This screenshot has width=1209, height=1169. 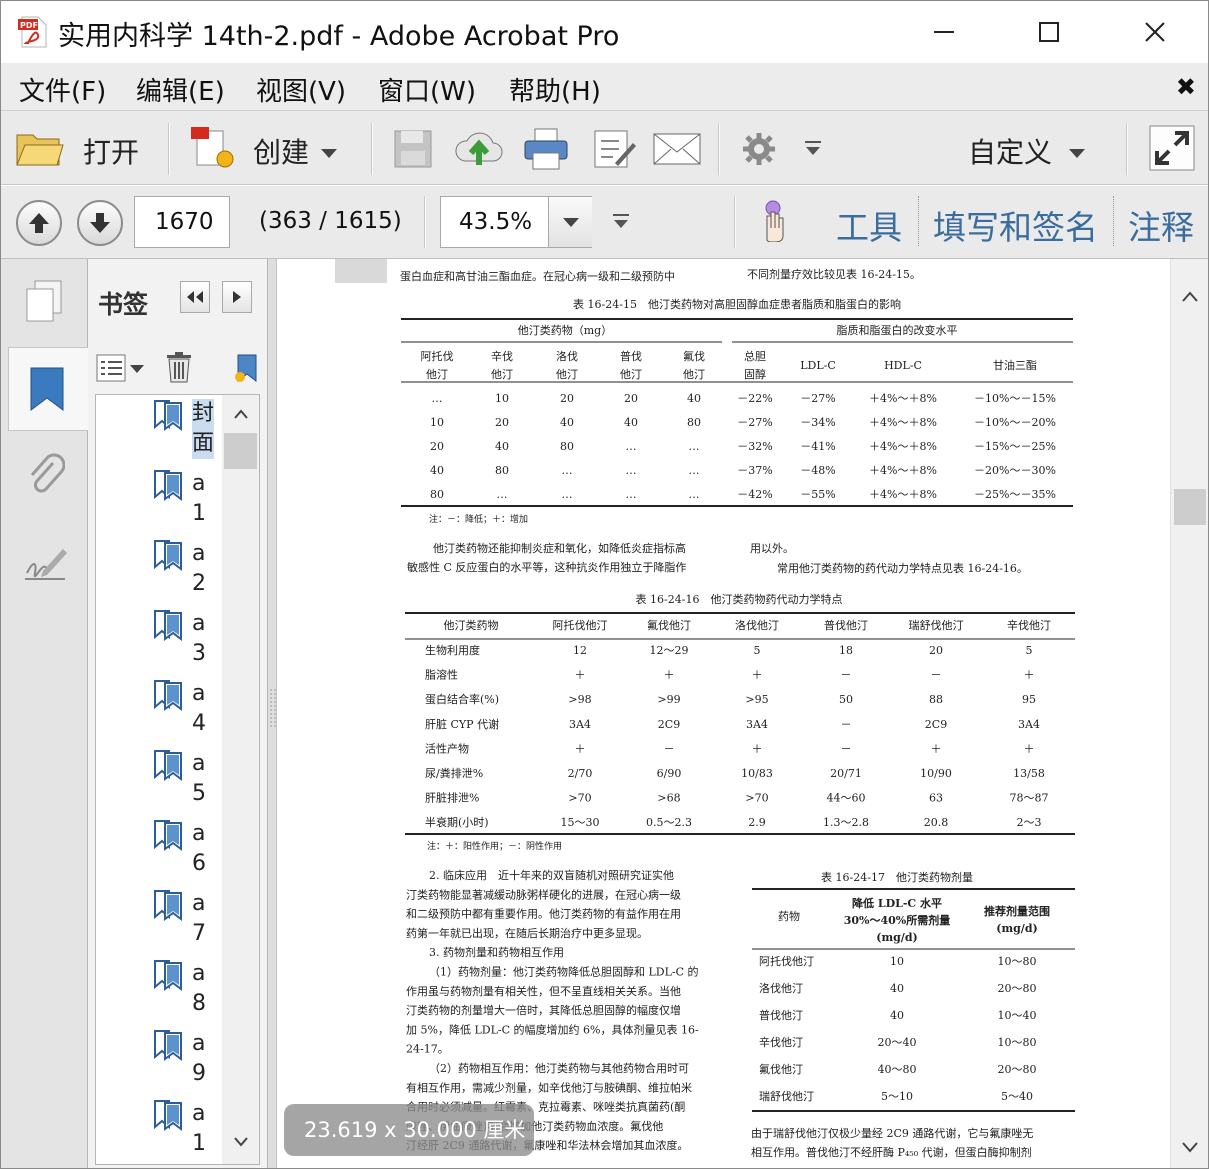 What do you see at coordinates (869, 225) in the screenshot?
I see `tools-pane-link: 工具` at bounding box center [869, 225].